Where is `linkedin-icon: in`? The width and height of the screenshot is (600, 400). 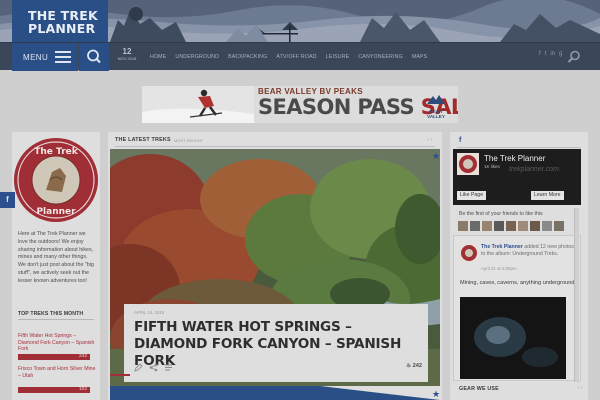 linkedin-icon: in is located at coordinates (552, 54).